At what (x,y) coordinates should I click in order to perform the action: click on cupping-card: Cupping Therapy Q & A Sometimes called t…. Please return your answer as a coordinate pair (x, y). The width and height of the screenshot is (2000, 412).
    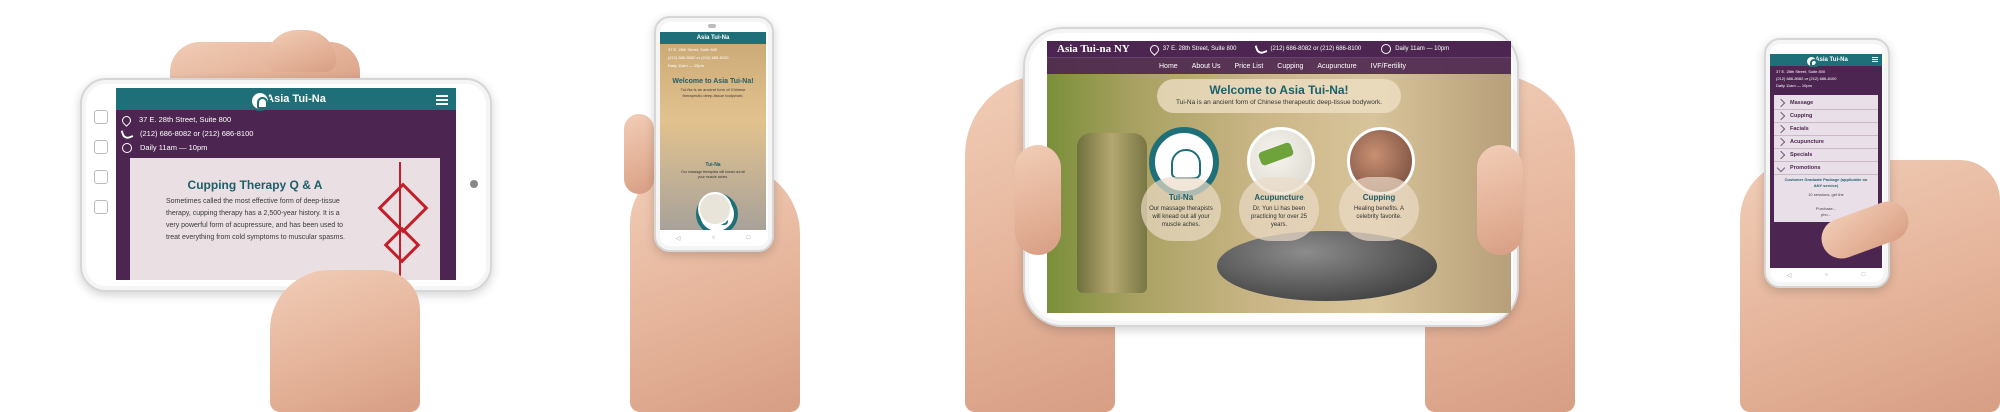
    Looking at the image, I should click on (285, 219).